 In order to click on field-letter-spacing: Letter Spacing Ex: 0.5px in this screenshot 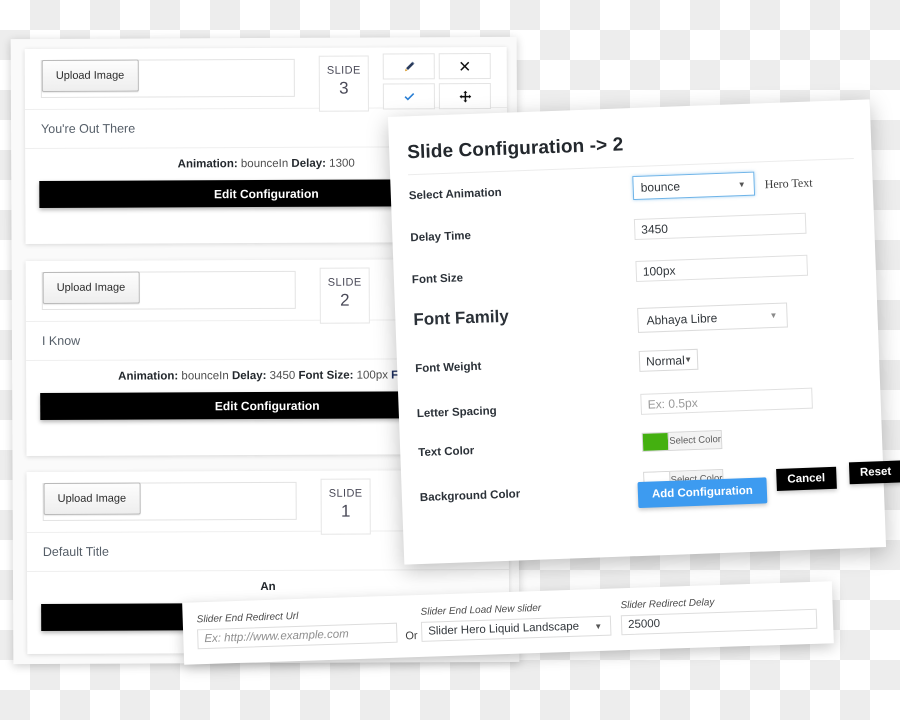, I will do `click(641, 403)`.